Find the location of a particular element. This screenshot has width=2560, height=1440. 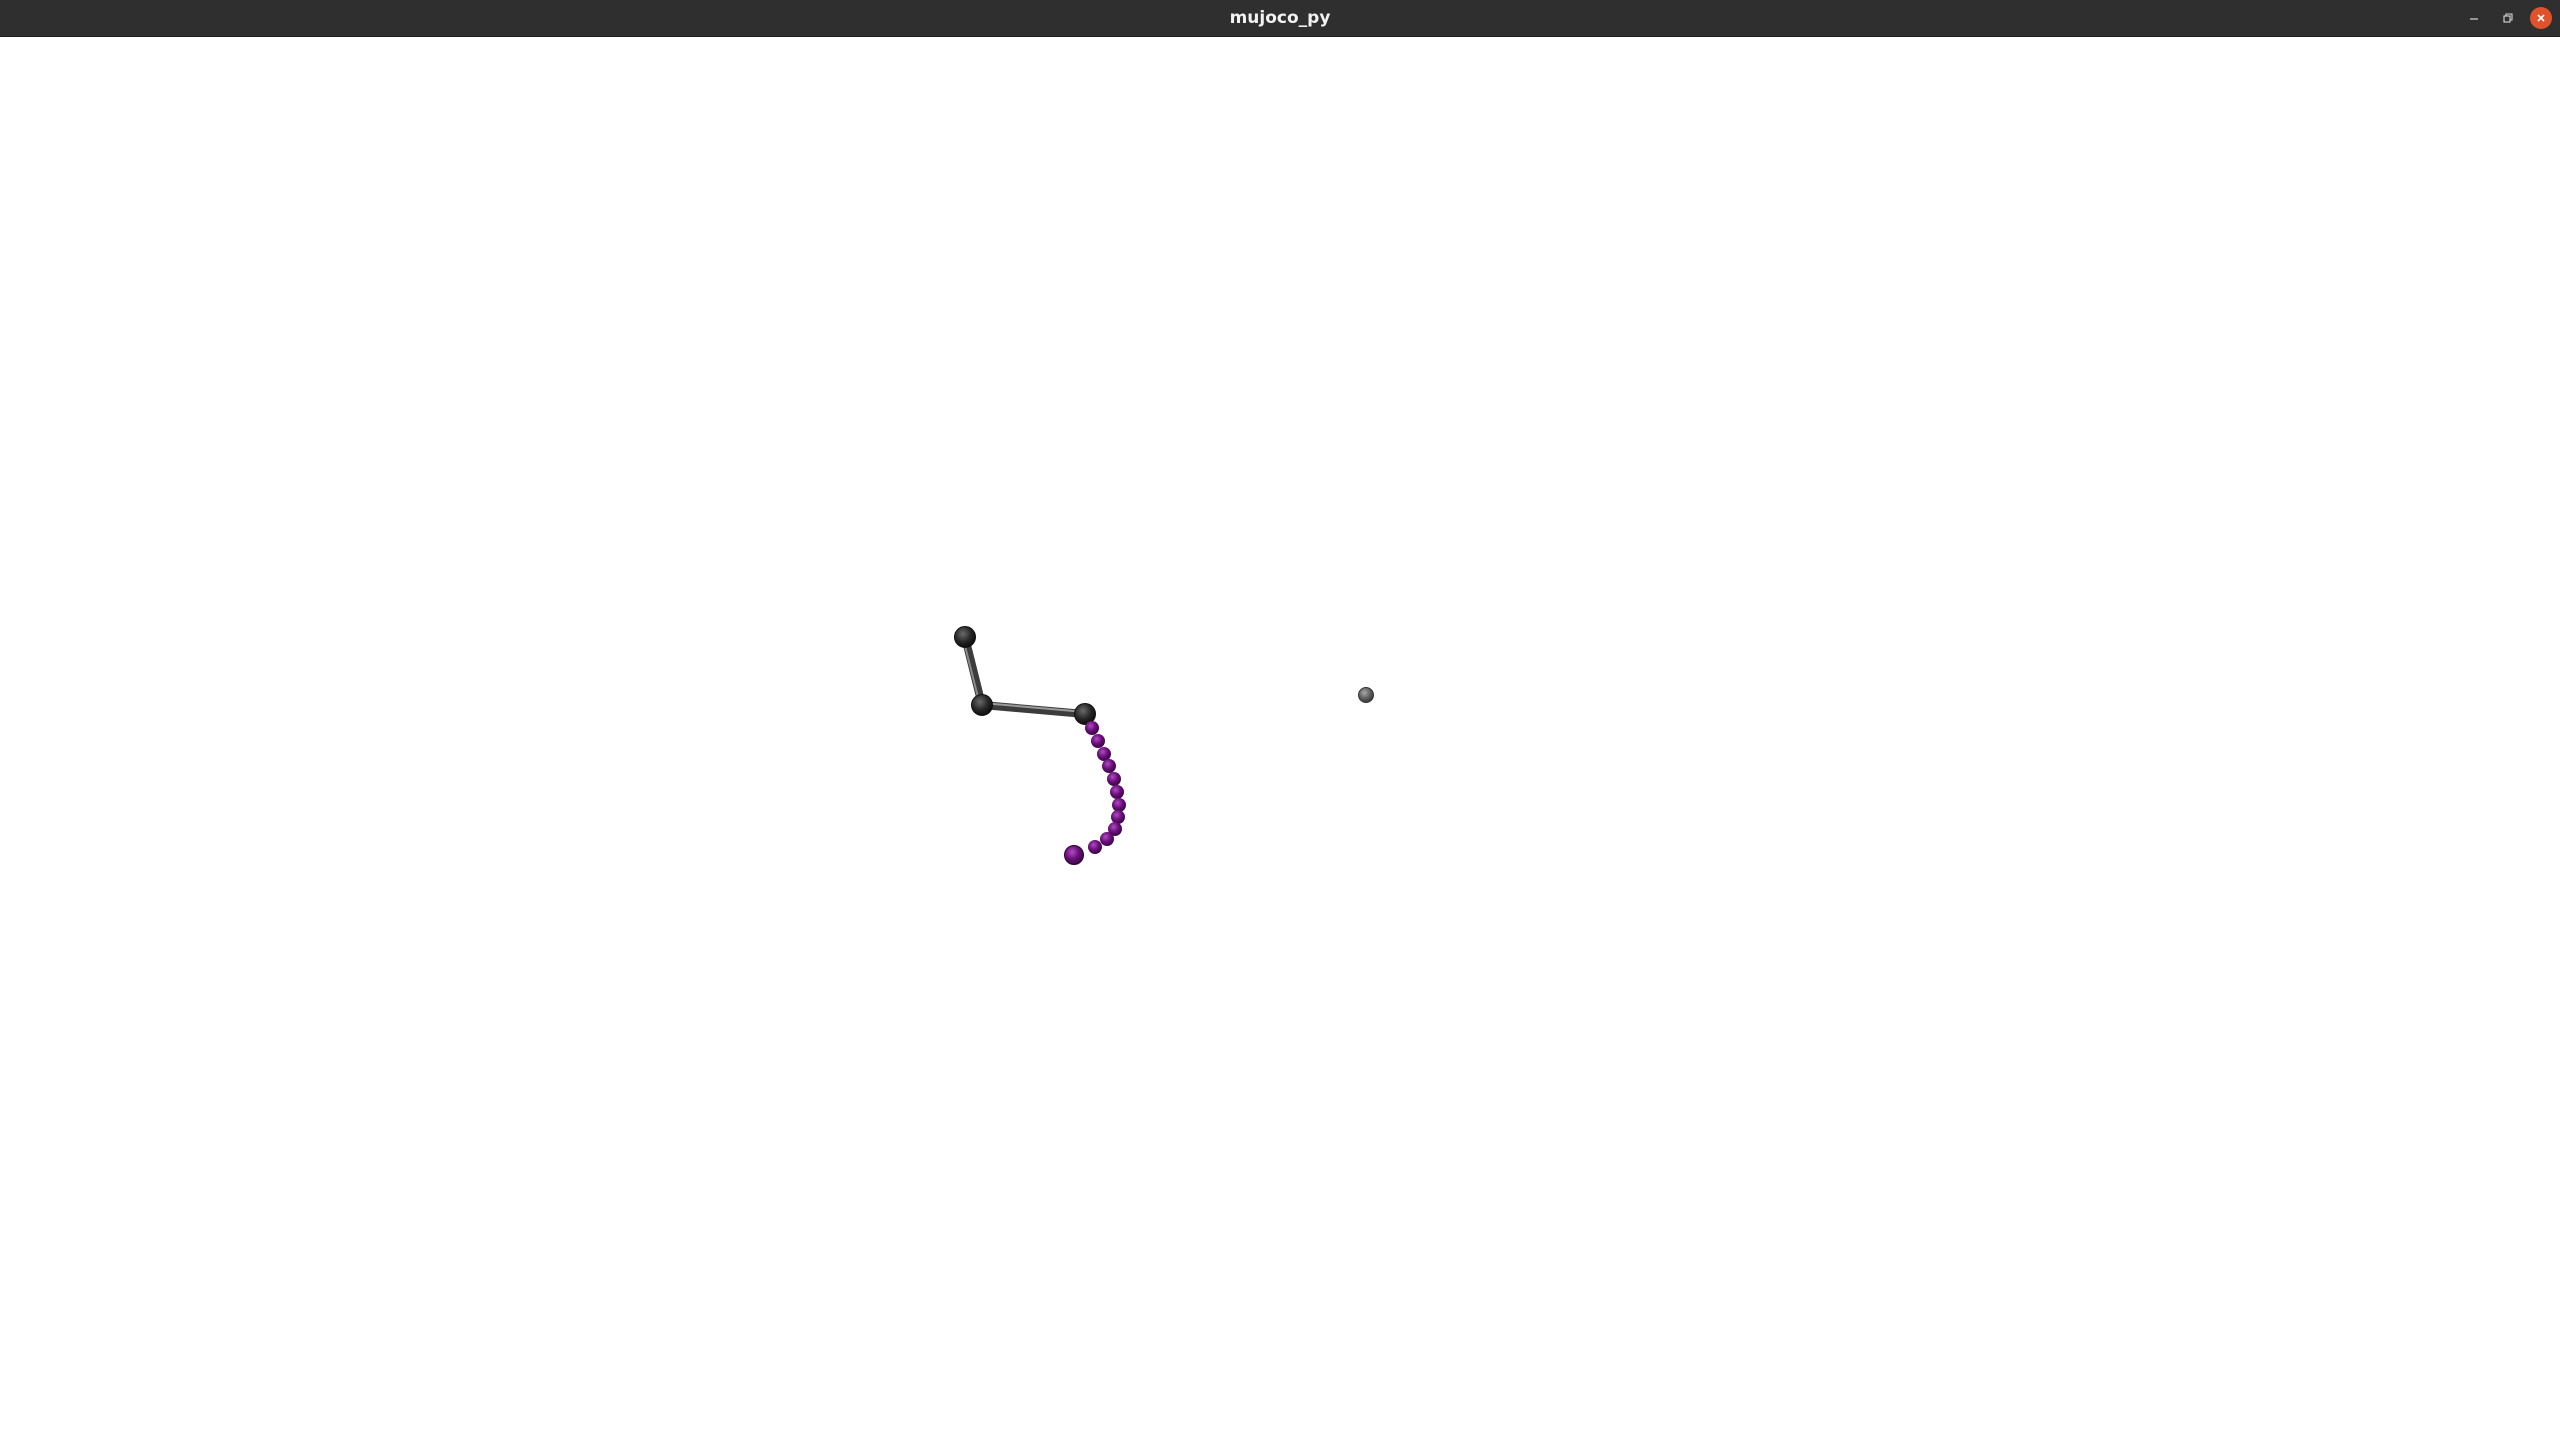

title-bar: mujoco_py is located at coordinates (1280, 18).